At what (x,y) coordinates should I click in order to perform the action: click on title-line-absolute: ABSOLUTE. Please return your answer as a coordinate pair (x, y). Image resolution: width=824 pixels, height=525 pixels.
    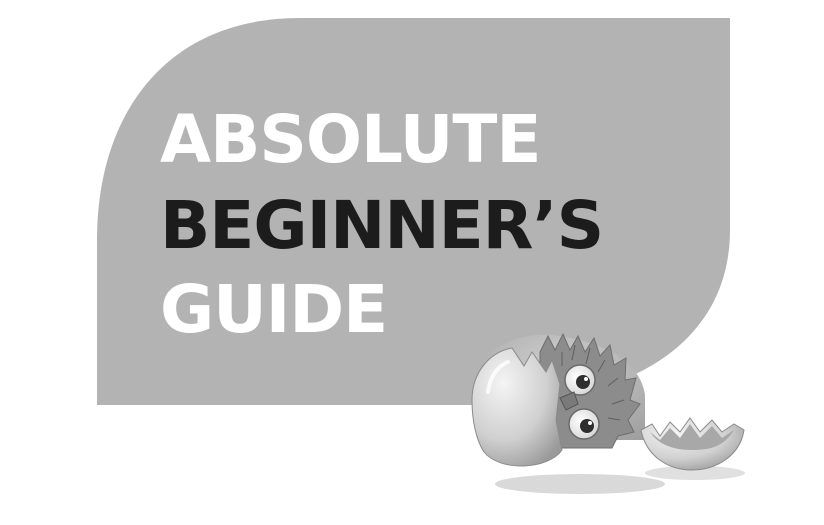
    Looking at the image, I should click on (350, 139).